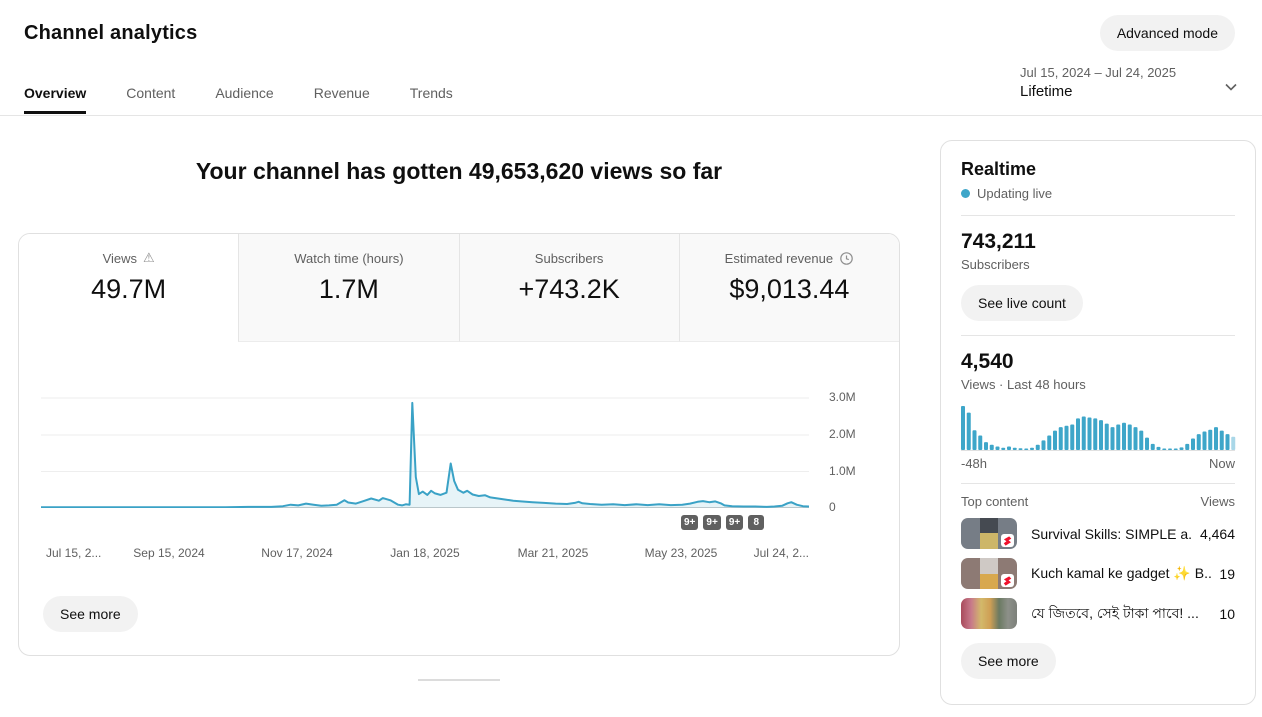 Image resolution: width=1262 pixels, height=717 pixels. What do you see at coordinates (120, 258) in the screenshot?
I see `metric-label: Views` at bounding box center [120, 258].